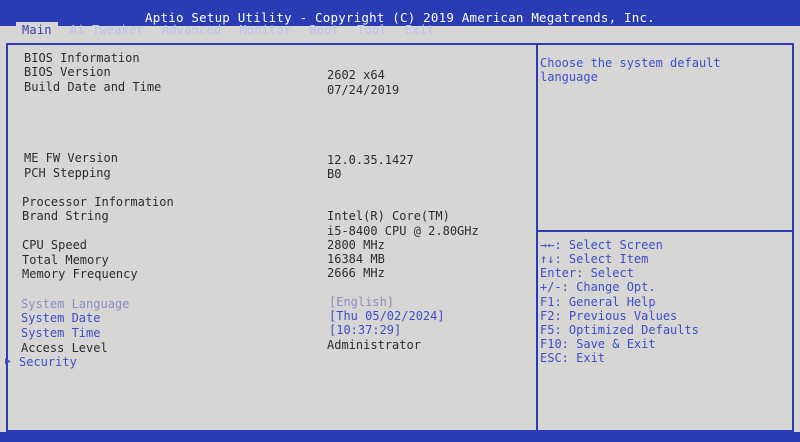 The image size is (800, 442). Describe the element at coordinates (630, 63) in the screenshot. I see `help-text-line-1: Choose the system default` at that location.